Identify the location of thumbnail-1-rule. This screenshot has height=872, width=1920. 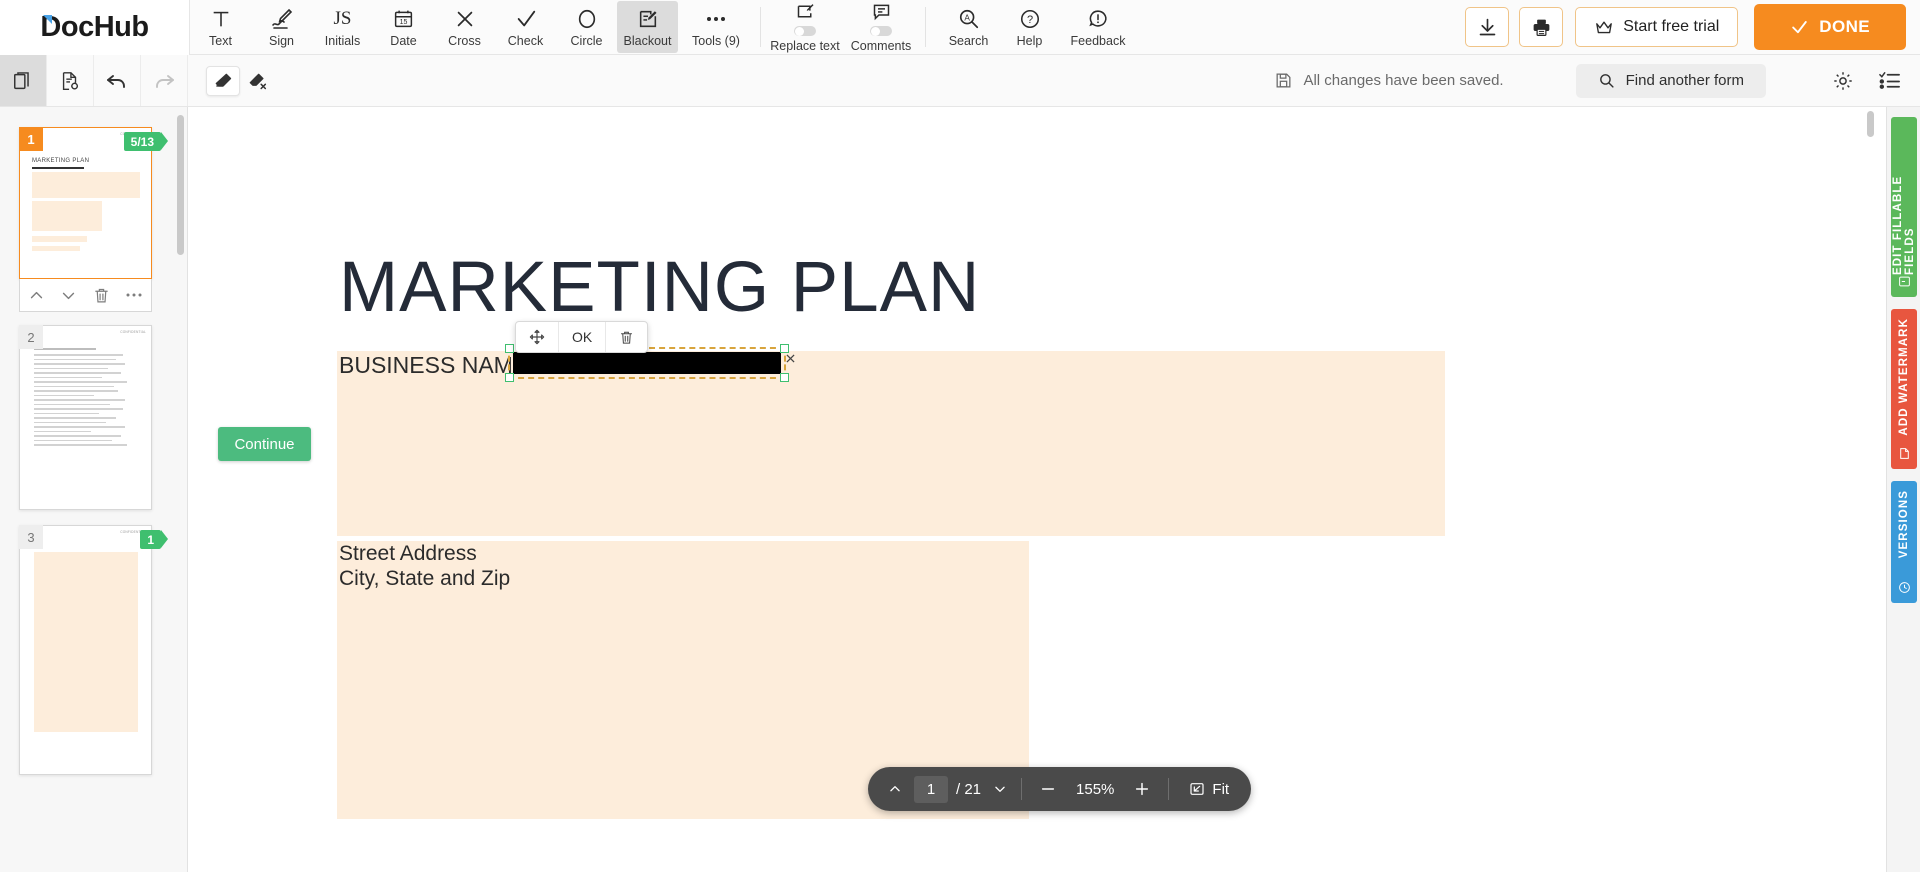
(58, 168).